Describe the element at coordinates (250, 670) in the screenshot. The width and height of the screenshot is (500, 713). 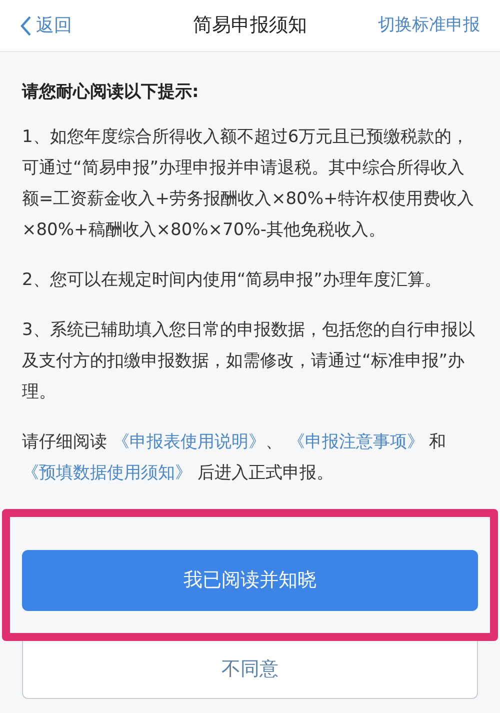
I see `decline-button: 不同意` at that location.